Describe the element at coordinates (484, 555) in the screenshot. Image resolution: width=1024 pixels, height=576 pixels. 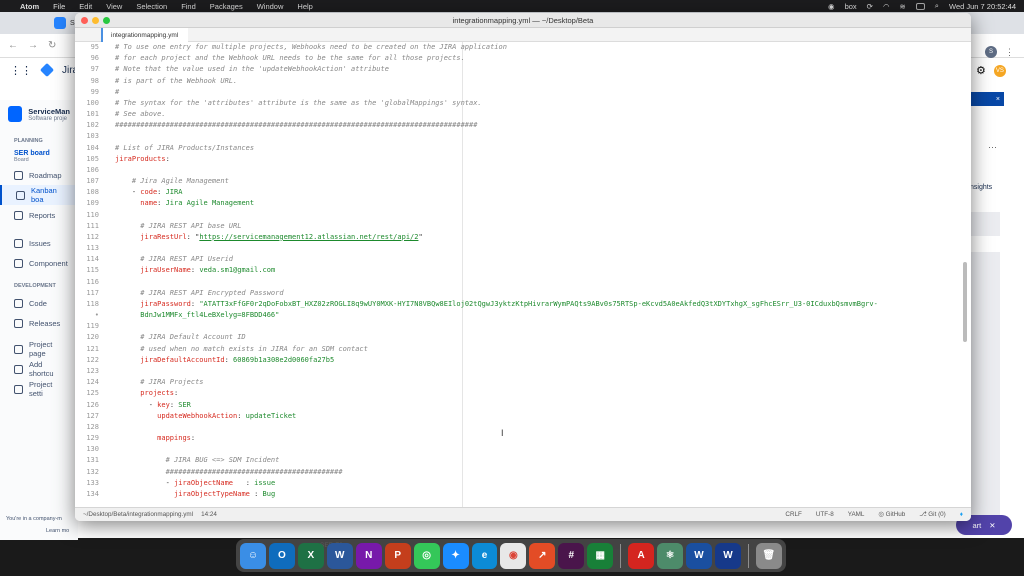
I see `edge-icon: e` at that location.